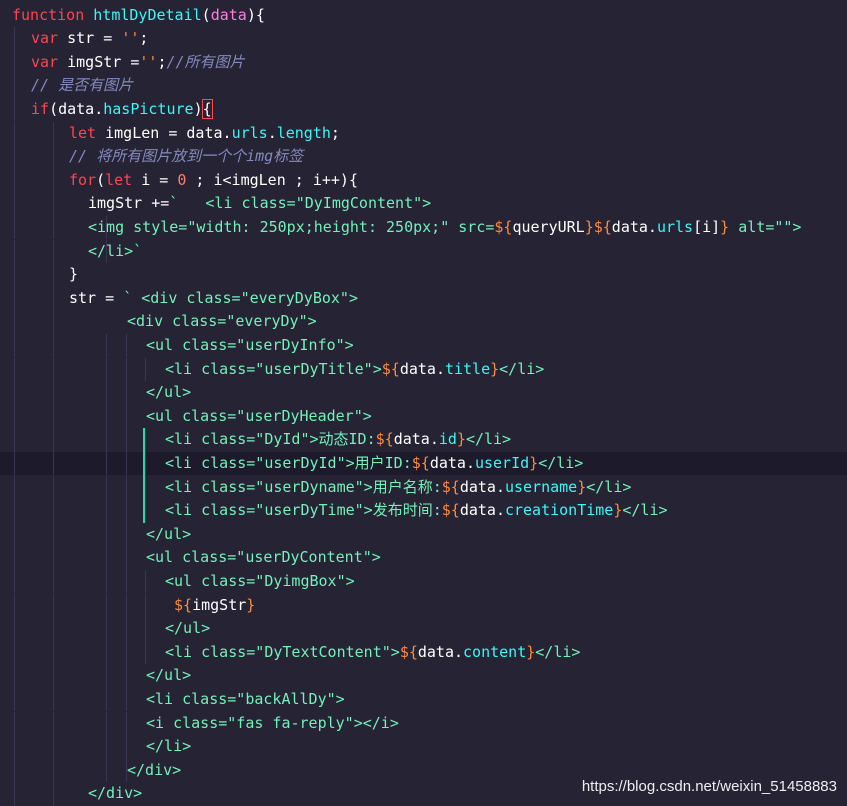  Describe the element at coordinates (423, 251) in the screenshot. I see `code-line: </li>`` at that location.